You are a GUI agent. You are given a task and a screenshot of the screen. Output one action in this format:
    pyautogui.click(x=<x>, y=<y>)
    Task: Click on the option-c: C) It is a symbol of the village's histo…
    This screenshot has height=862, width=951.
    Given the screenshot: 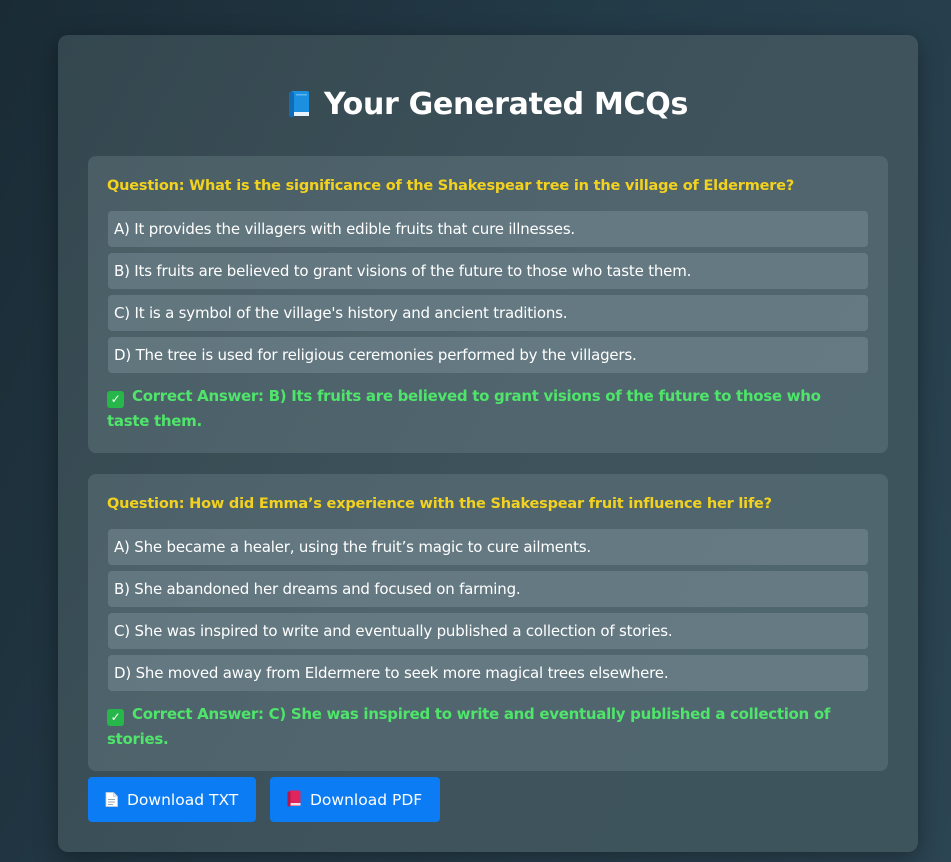 What is the action you would take?
    pyautogui.click(x=488, y=313)
    